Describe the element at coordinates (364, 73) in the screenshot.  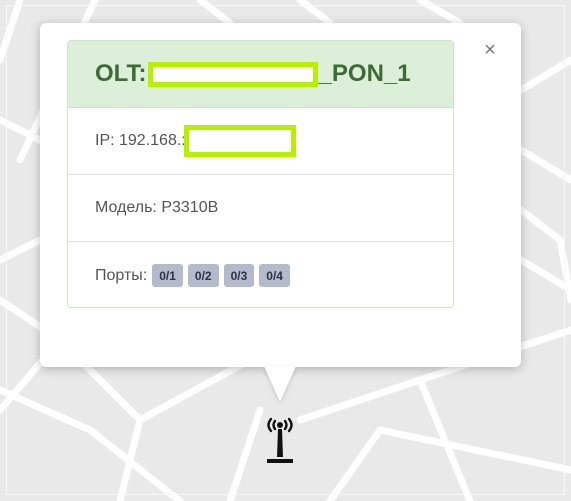
I see `title-suffix: _PON_1` at that location.